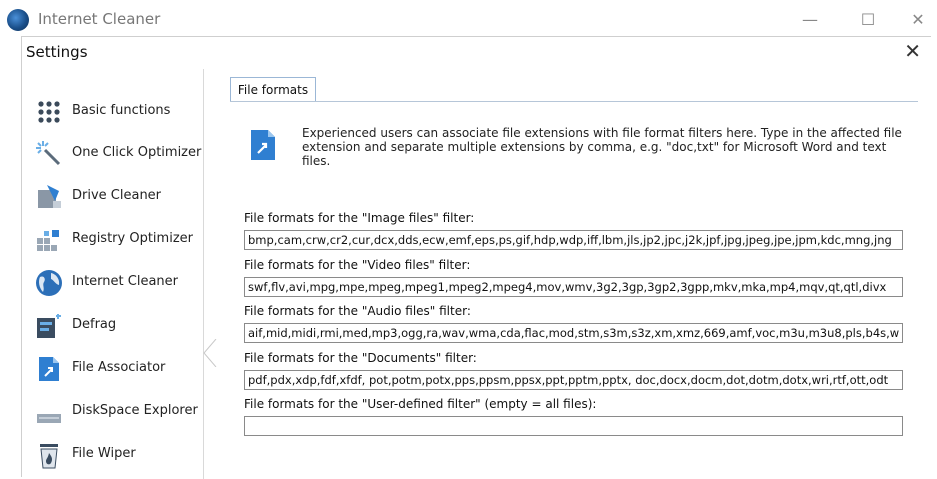  Describe the element at coordinates (49, 455) in the screenshot. I see `trash-flame-icon` at that location.